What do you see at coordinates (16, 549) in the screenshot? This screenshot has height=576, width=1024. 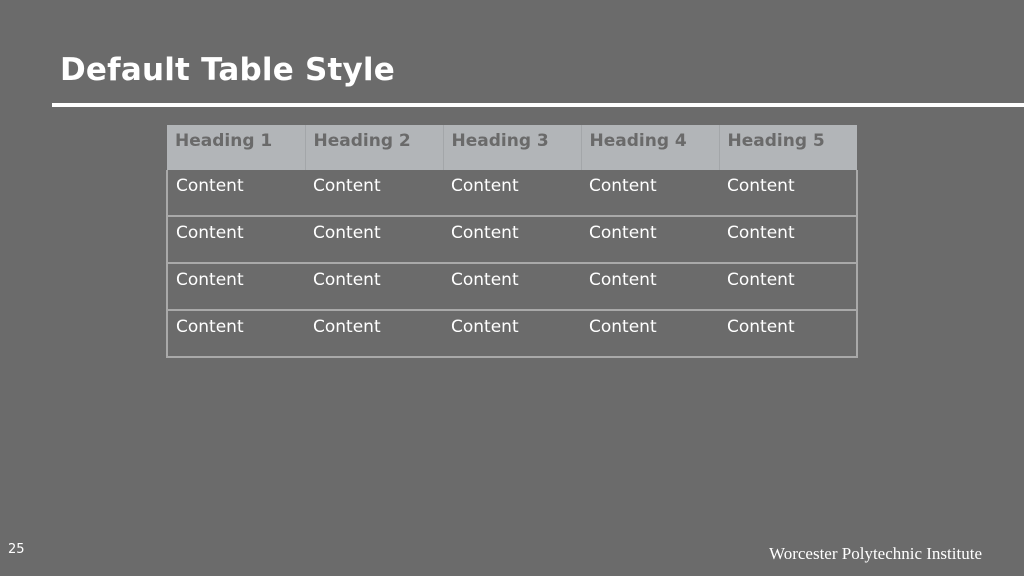 I see `page-number: 25` at bounding box center [16, 549].